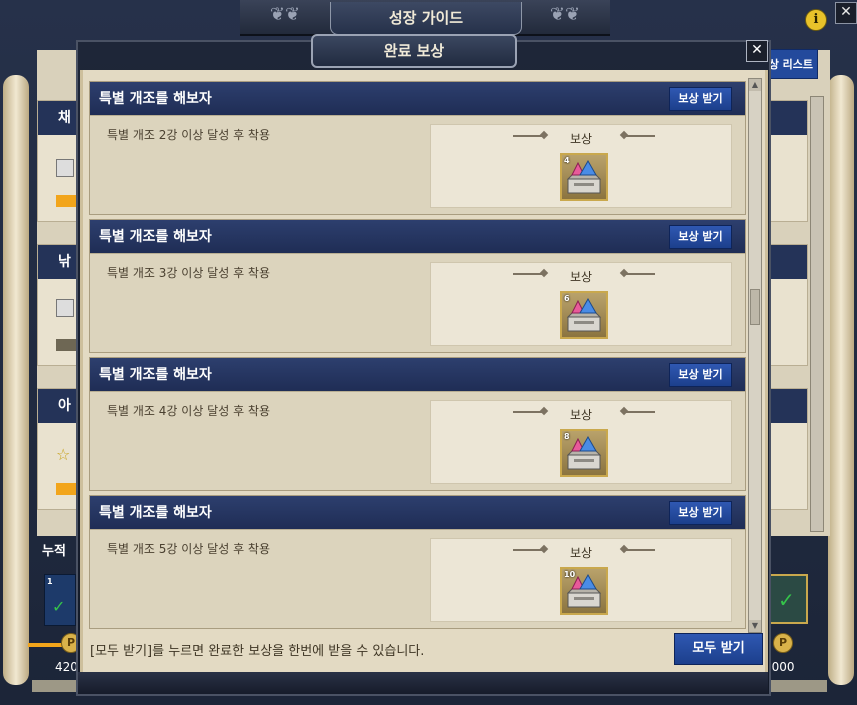 The width and height of the screenshot is (857, 705). I want to click on mission-description: 특별 개조 4강 이상 달성 후 착용, so click(189, 411).